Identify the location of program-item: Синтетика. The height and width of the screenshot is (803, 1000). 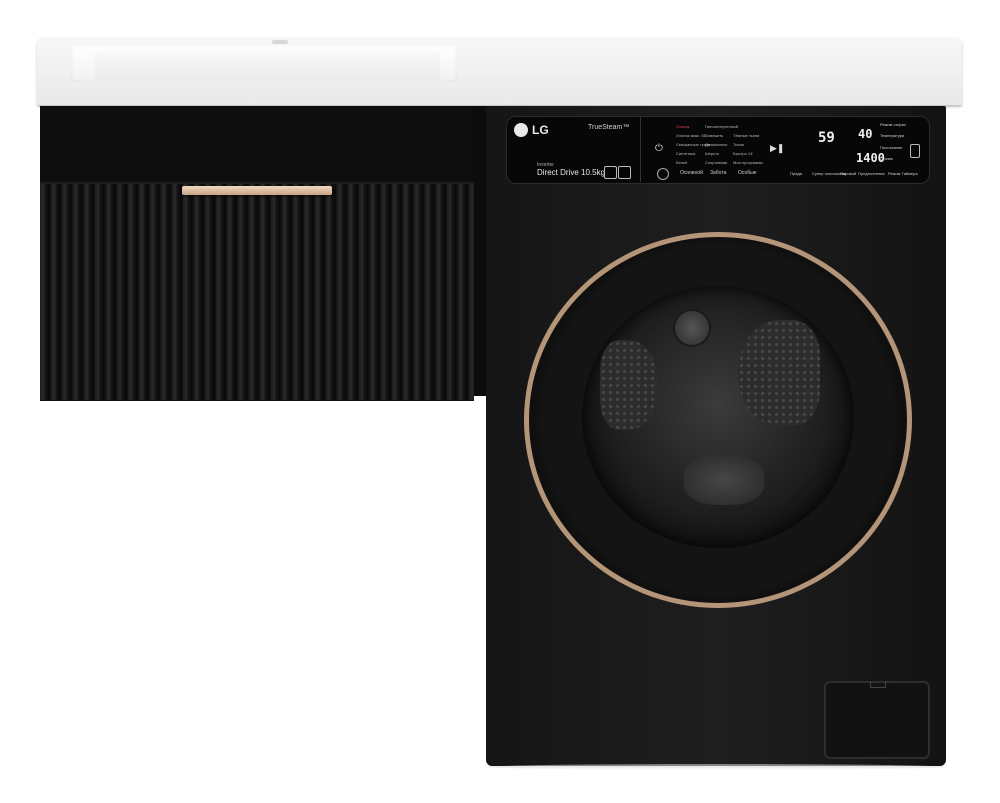
(685, 153).